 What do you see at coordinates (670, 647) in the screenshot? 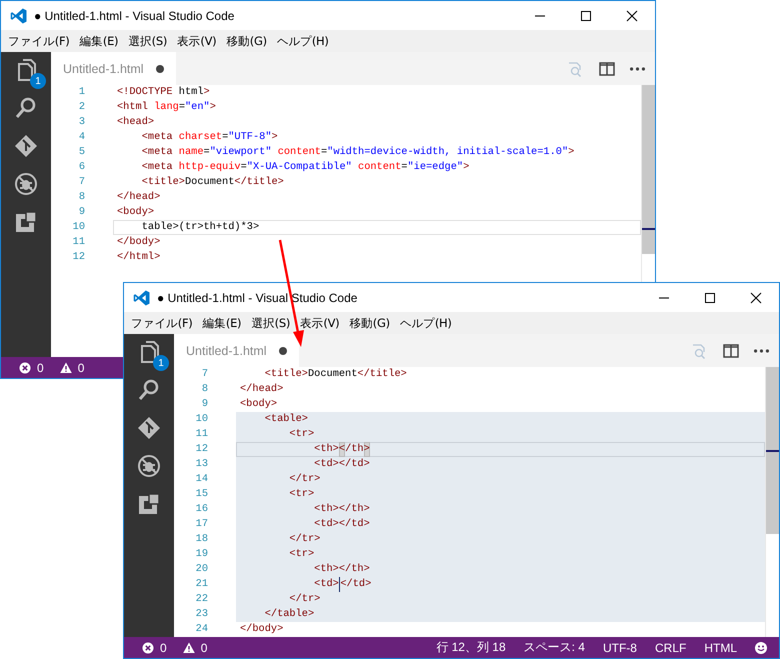
I see `status-item: CRLF` at bounding box center [670, 647].